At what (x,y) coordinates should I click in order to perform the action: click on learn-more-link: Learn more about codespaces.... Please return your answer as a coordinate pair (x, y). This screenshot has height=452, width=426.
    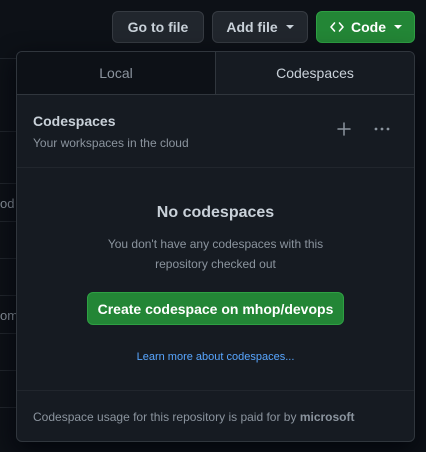
    Looking at the image, I should click on (215, 357).